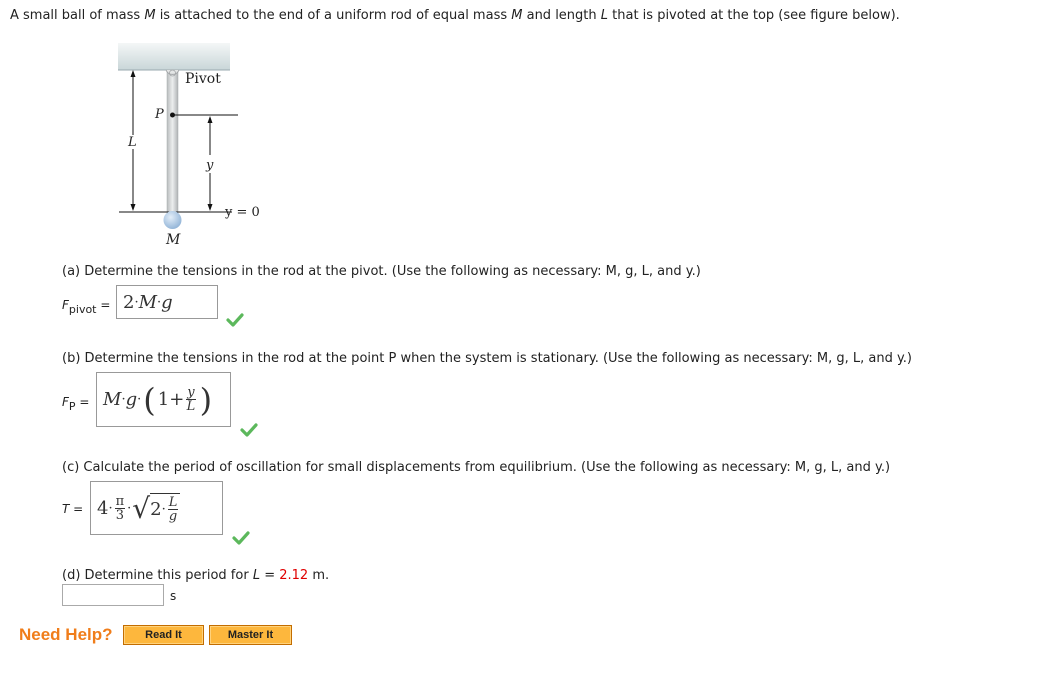 This screenshot has height=696, width=1056. I want to click on fraction: Lg, so click(173, 509).